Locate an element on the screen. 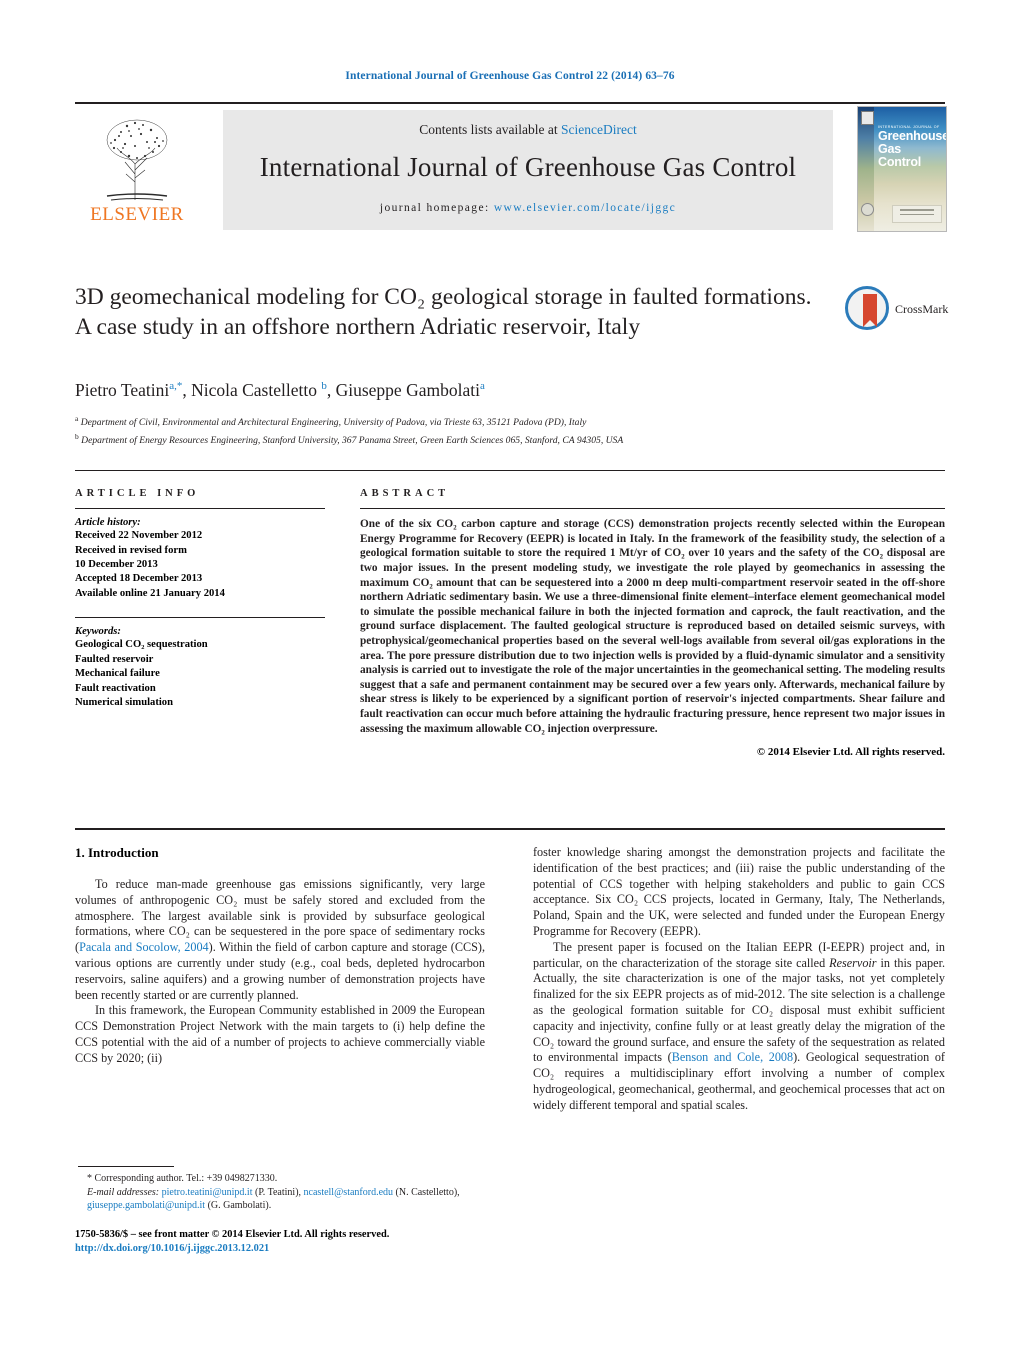  crossmark-label: CrossMark is located at coordinates (922, 309).